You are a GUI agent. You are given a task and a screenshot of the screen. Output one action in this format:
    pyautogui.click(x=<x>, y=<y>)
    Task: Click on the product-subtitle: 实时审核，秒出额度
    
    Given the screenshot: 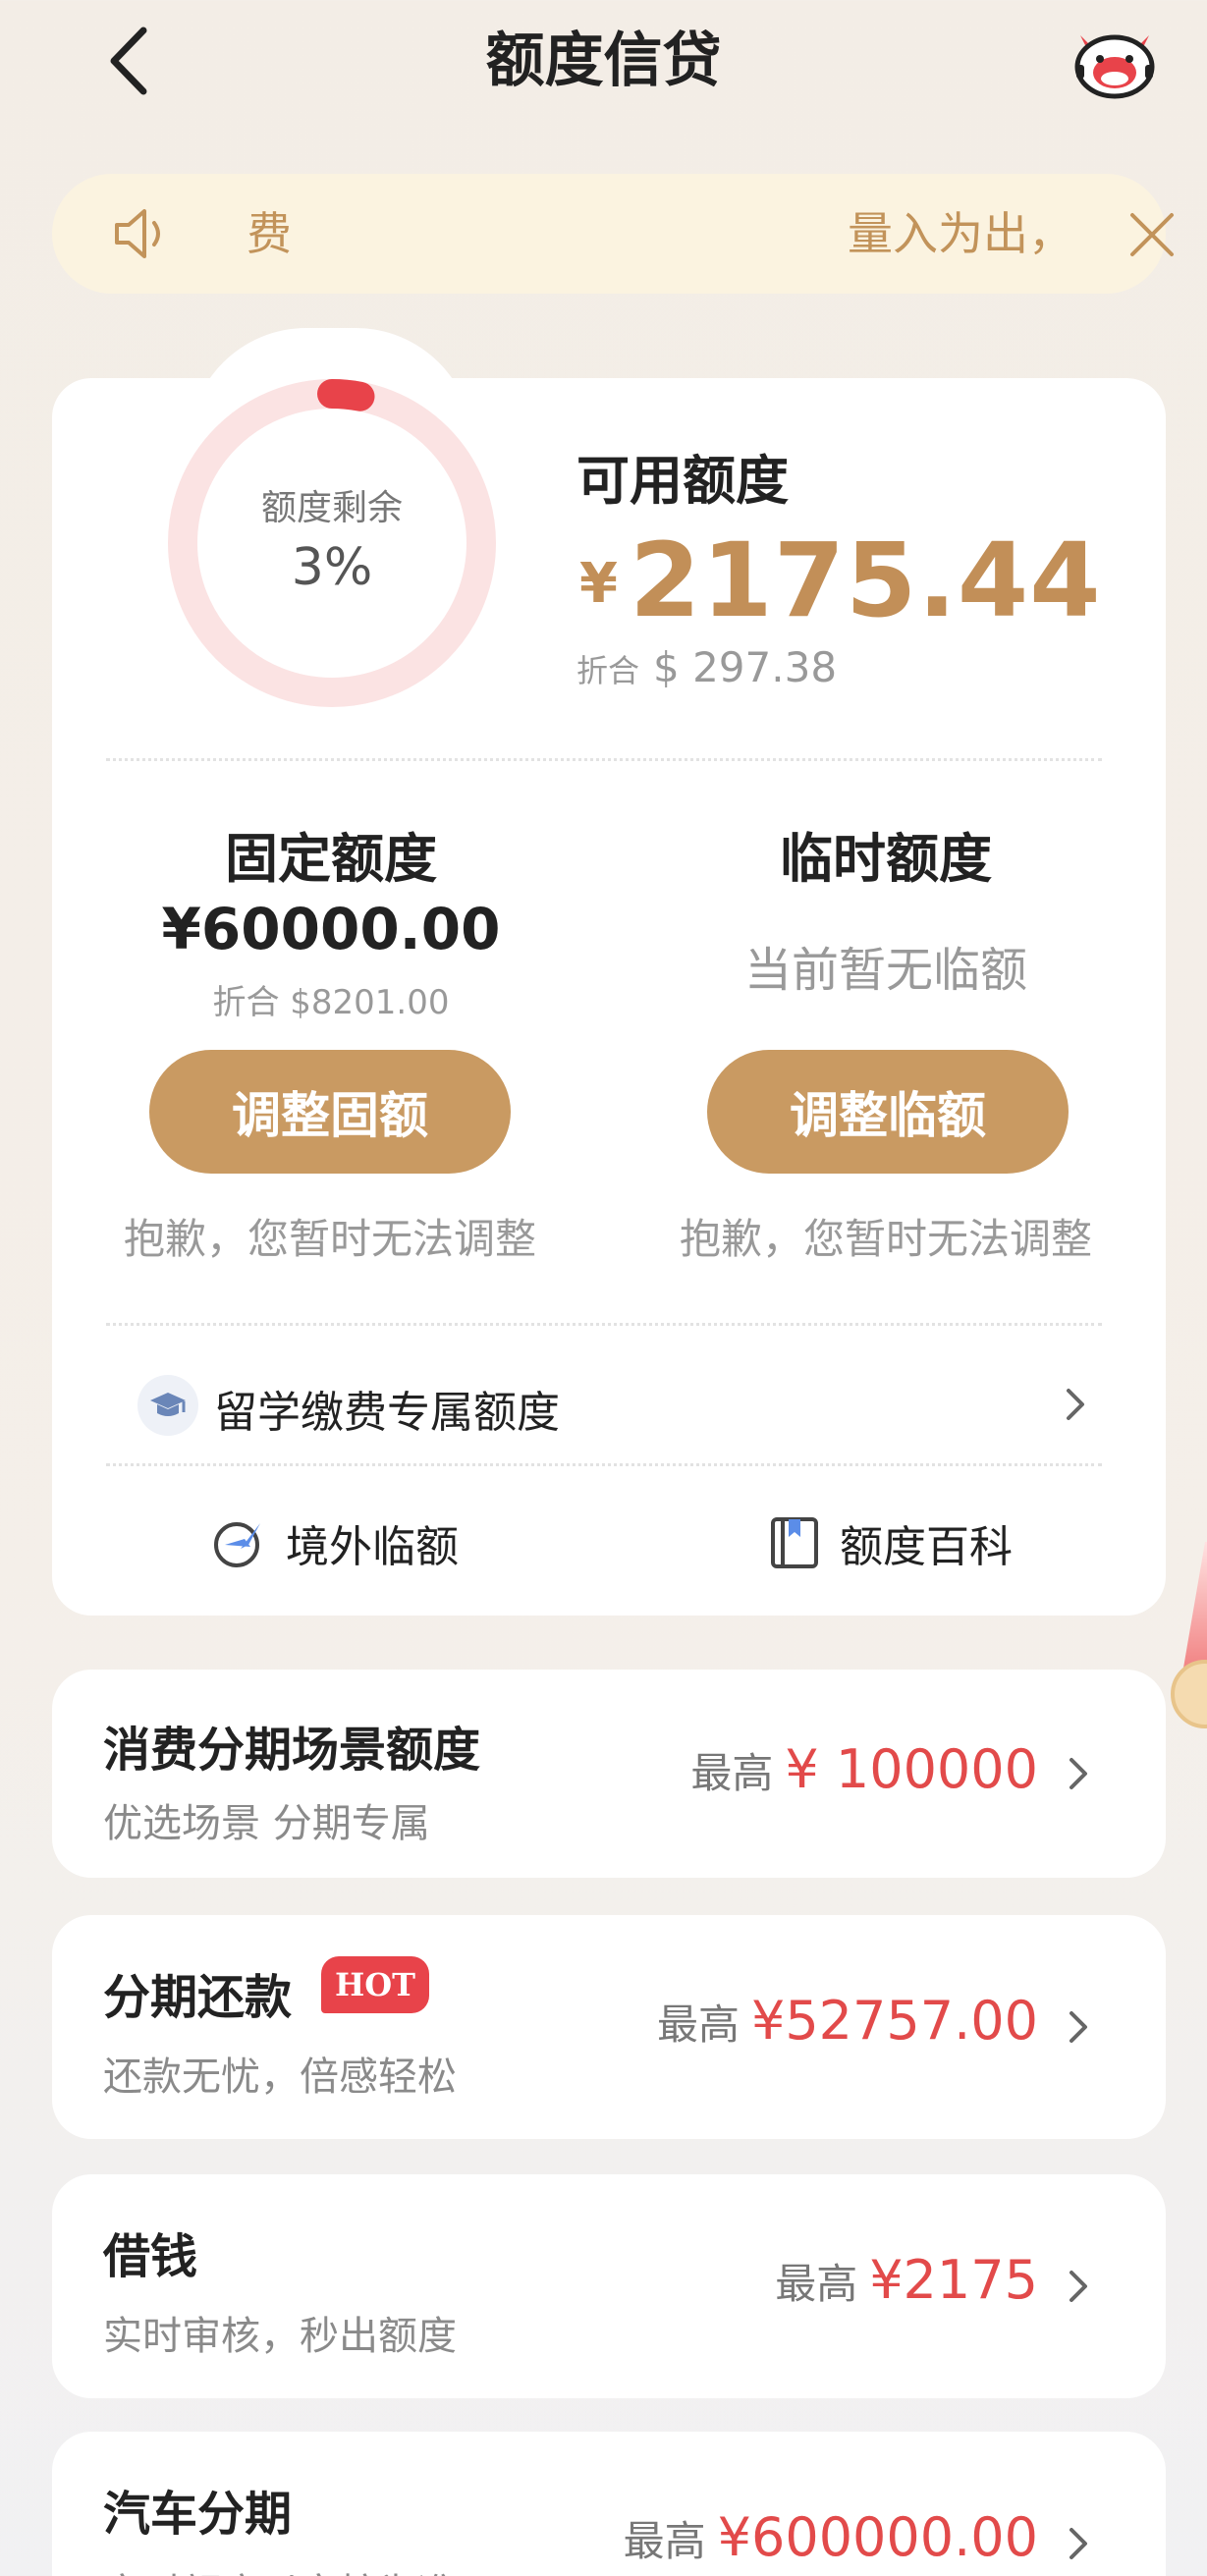 What is the action you would take?
    pyautogui.click(x=280, y=2337)
    